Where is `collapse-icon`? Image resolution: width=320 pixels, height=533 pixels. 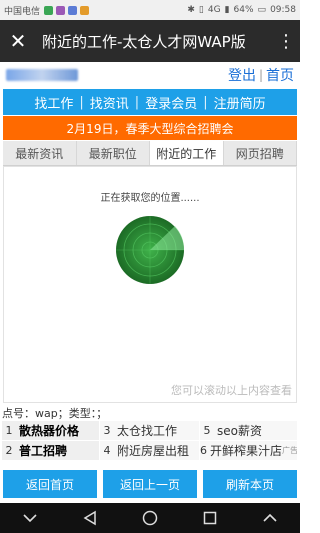
collapse-icon is located at coordinates (30, 518).